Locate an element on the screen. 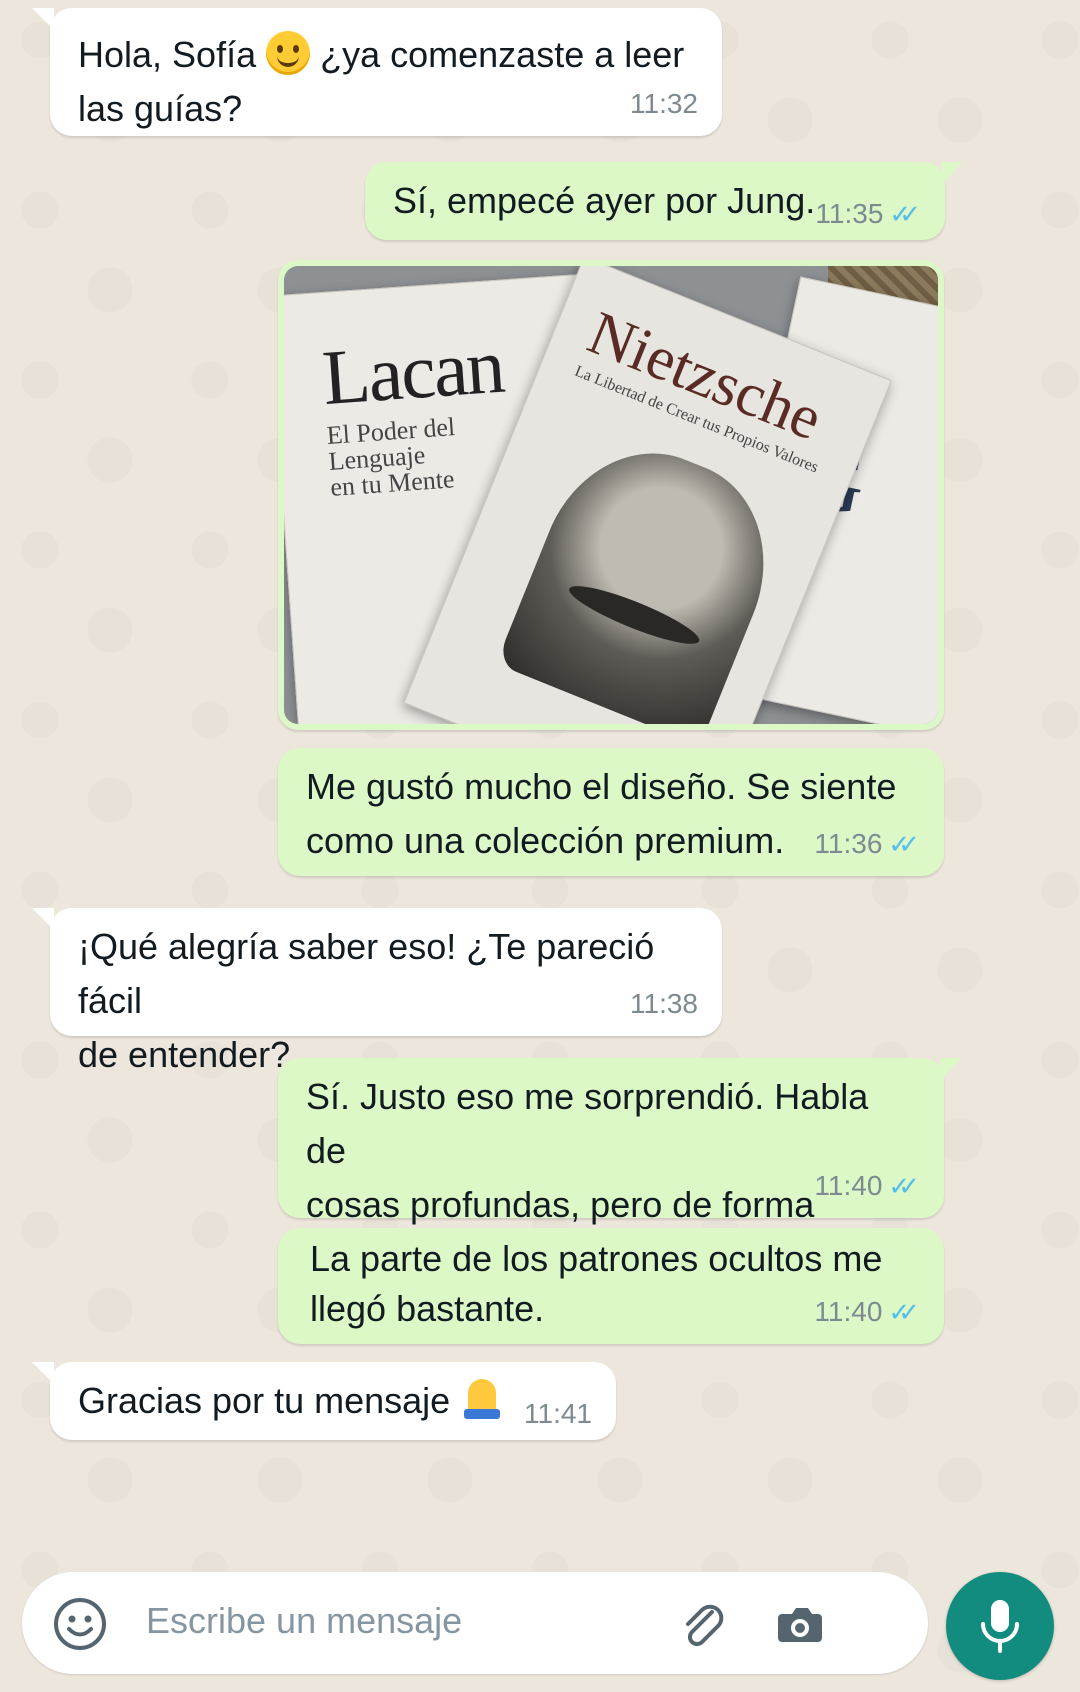 Image resolution: width=1080 pixels, height=1692 pixels. message-meta: 11:36 ✓✓ is located at coordinates (867, 844).